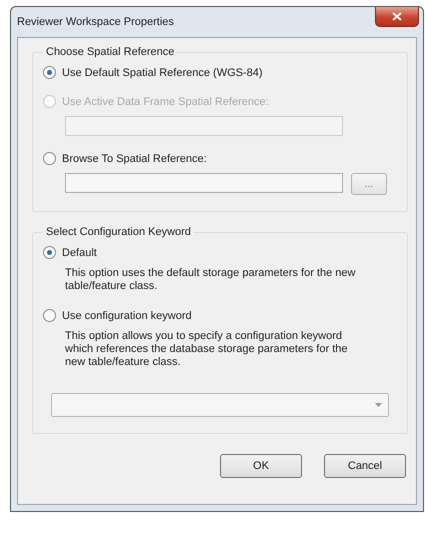 The image size is (425, 533). Describe the element at coordinates (210, 280) in the screenshot. I see `option-description: This option uses the default storage parameters for the new table/feature class.` at that location.